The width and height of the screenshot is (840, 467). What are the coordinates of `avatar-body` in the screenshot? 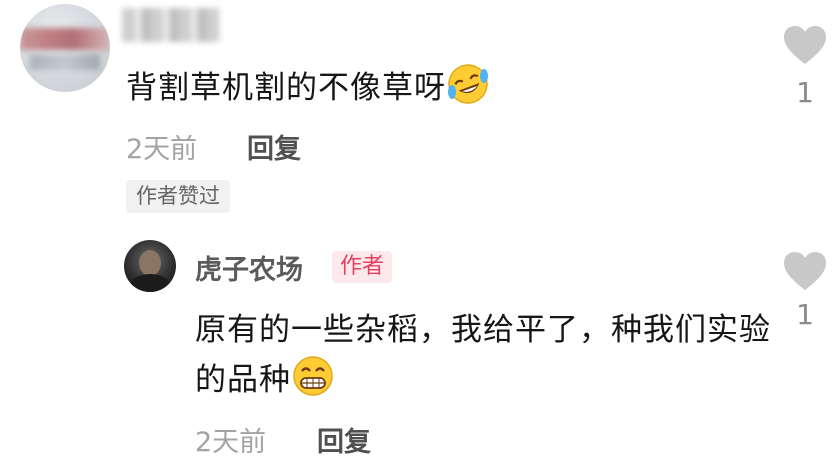 It's located at (150, 283).